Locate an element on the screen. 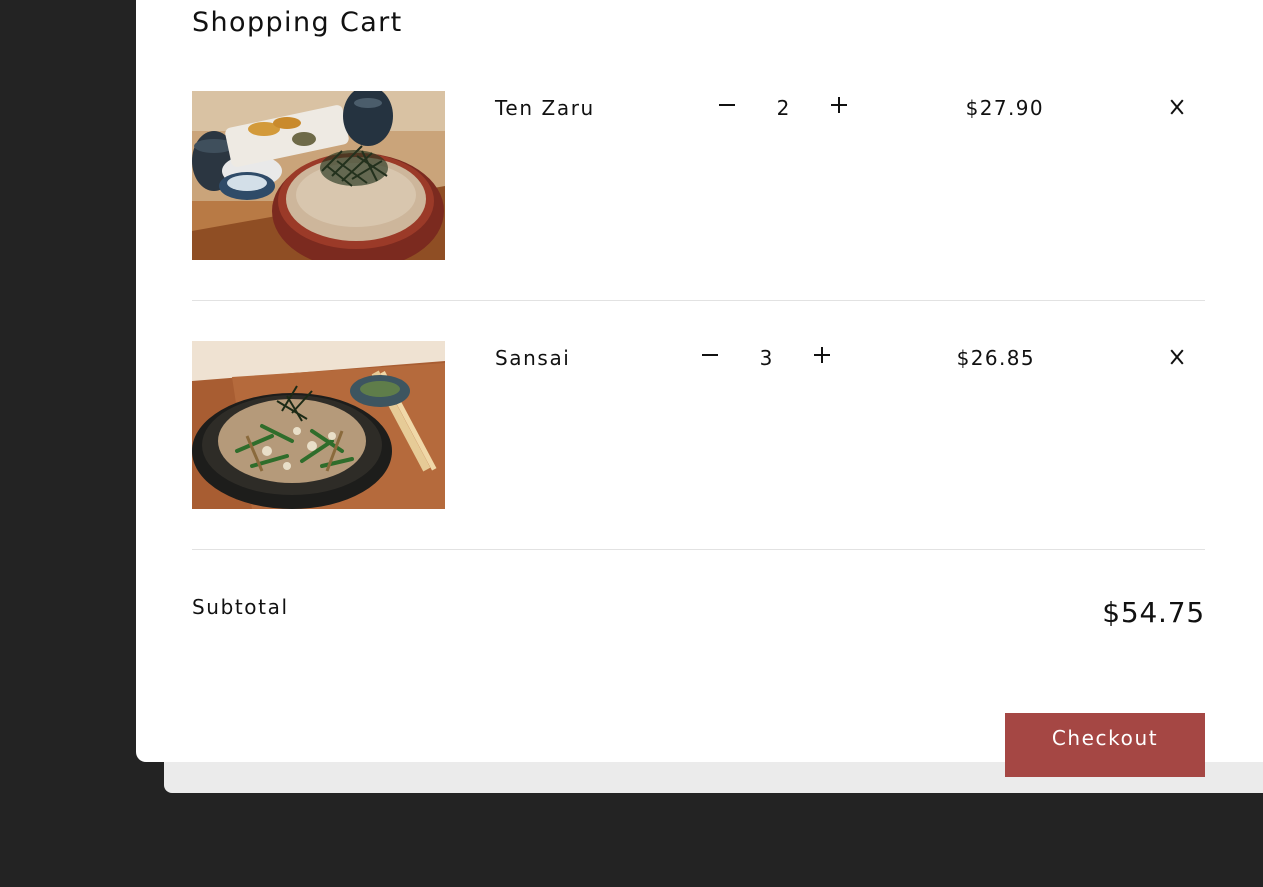 The height and width of the screenshot is (887, 1263). subtotal-divider is located at coordinates (698, 549).